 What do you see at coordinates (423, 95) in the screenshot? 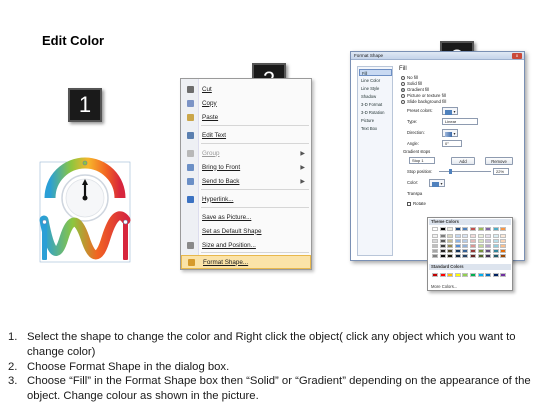
I see `radio-picture-fill: Picture or texture fill` at bounding box center [423, 95].